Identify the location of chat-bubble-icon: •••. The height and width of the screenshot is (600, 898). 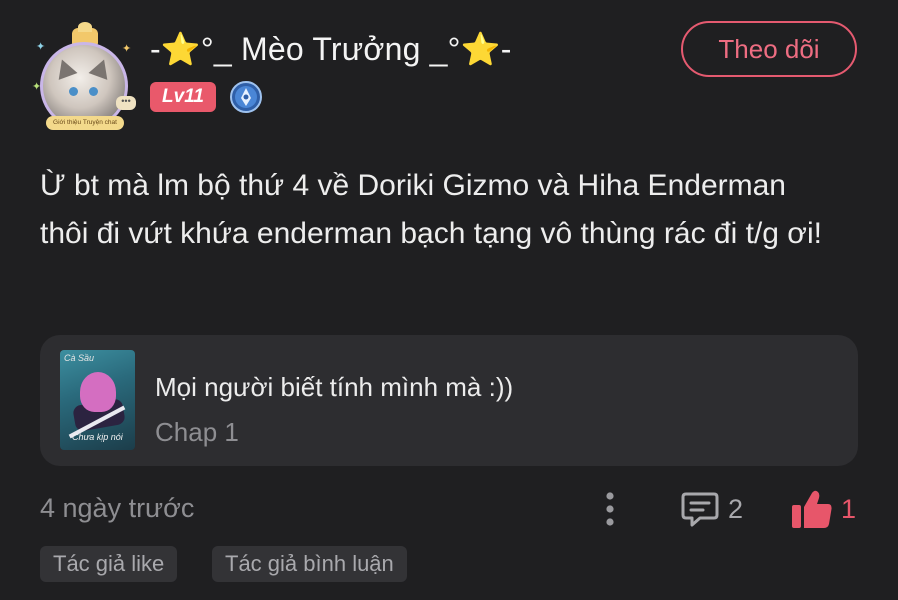
(126, 103).